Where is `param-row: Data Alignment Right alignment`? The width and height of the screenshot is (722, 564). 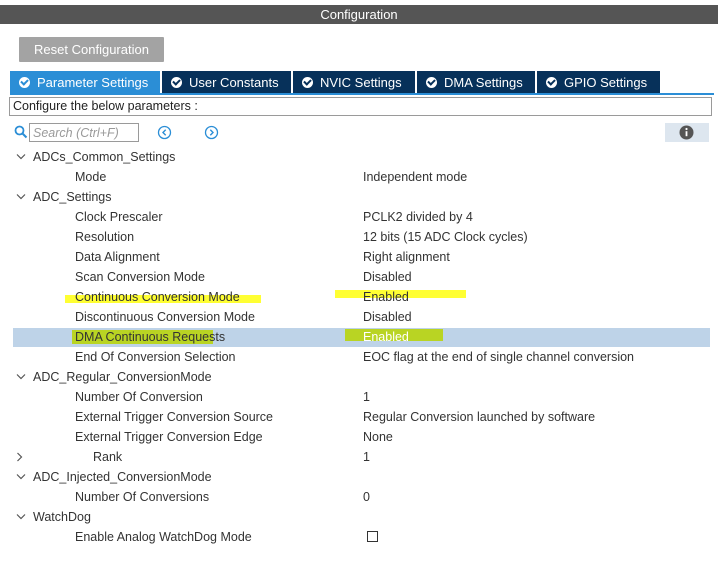 param-row: Data Alignment Right alignment is located at coordinates (361, 257).